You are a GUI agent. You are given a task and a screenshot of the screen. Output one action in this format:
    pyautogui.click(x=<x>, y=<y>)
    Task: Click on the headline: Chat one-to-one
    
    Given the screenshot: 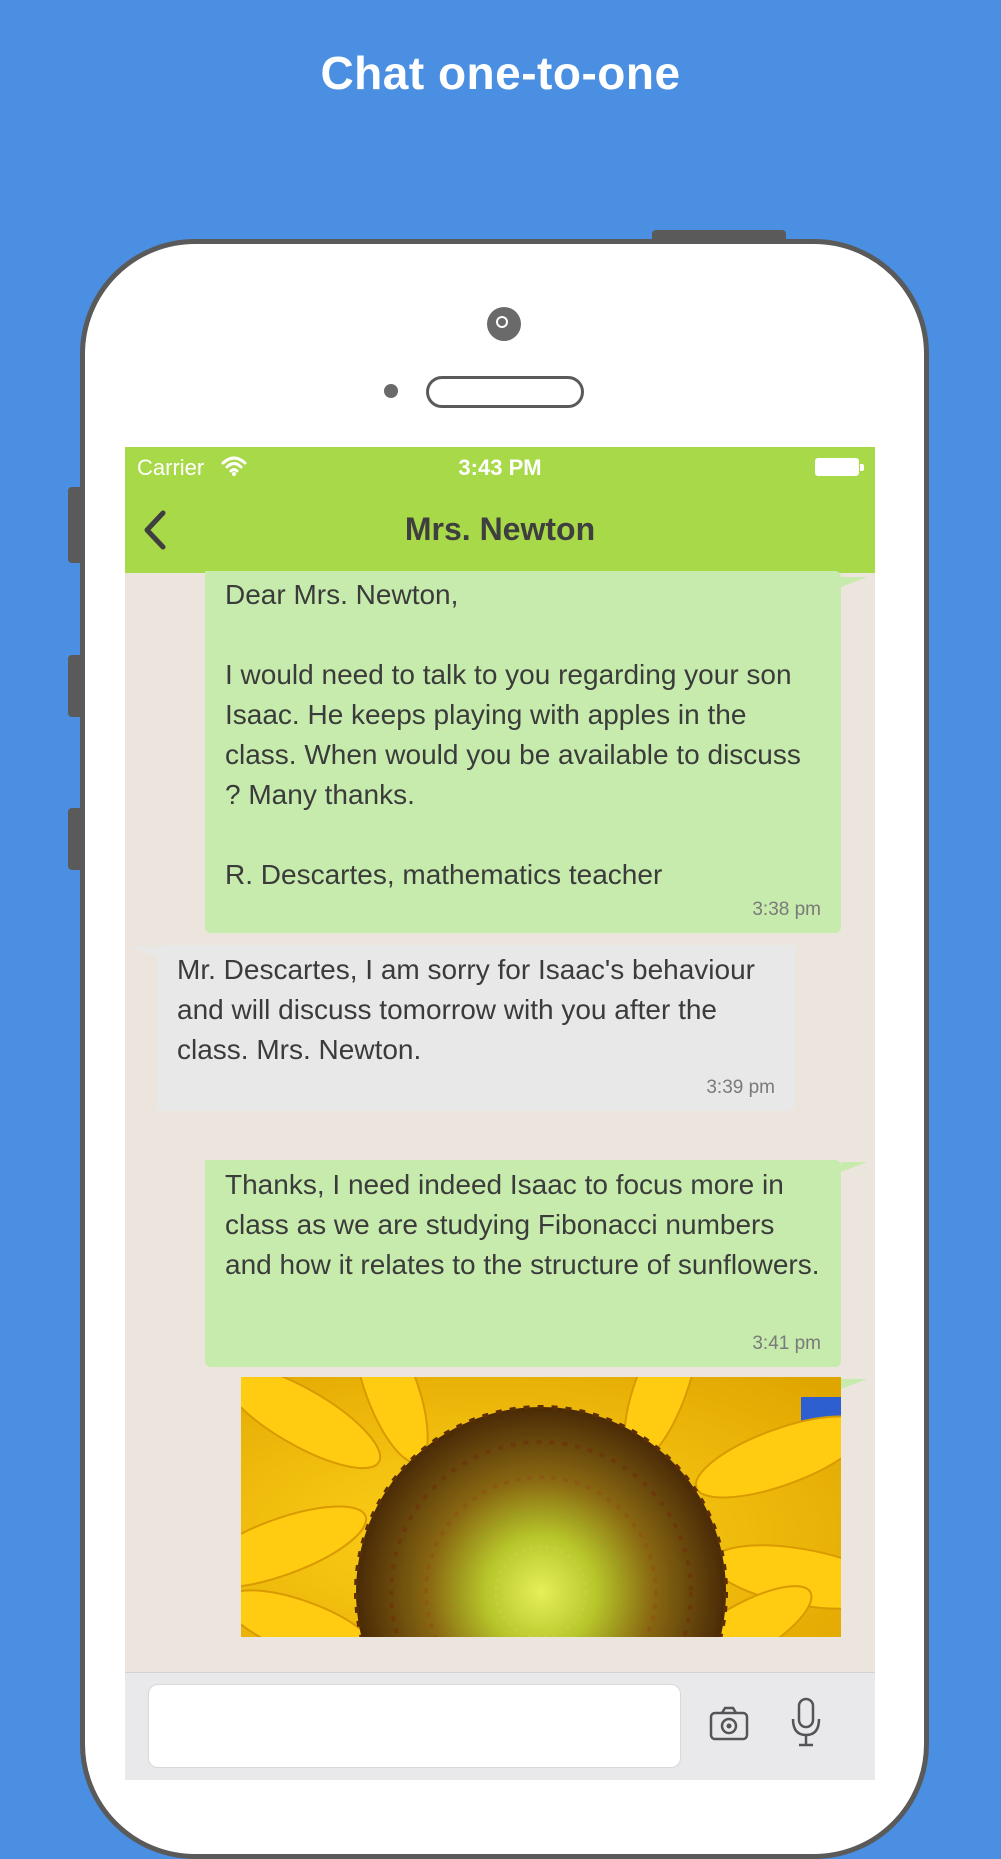 What is the action you would take?
    pyautogui.click(x=500, y=73)
    